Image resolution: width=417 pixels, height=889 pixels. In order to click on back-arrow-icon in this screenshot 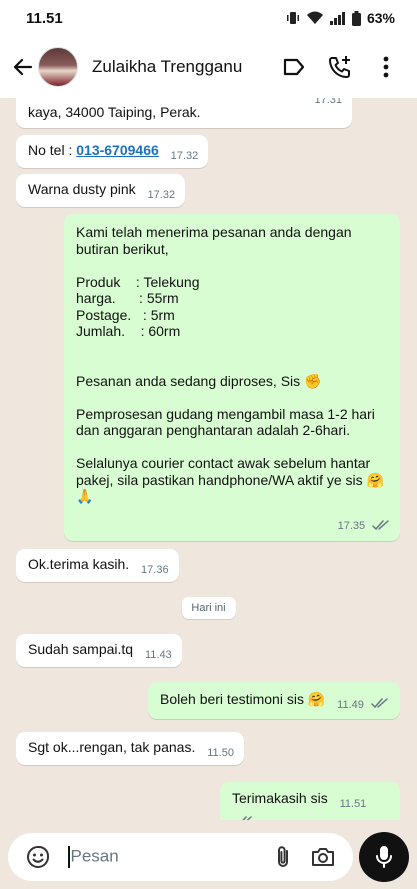, I will do `click(23, 67)`.